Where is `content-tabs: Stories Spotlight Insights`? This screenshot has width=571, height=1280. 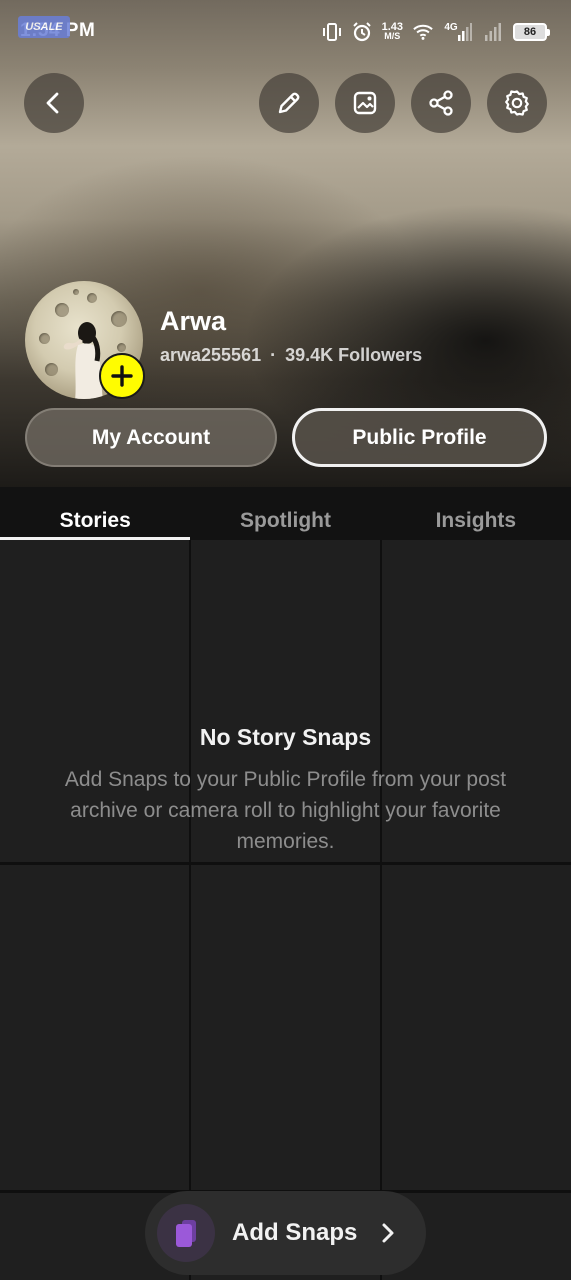
content-tabs: Stories Spotlight Insights is located at coordinates (285, 513).